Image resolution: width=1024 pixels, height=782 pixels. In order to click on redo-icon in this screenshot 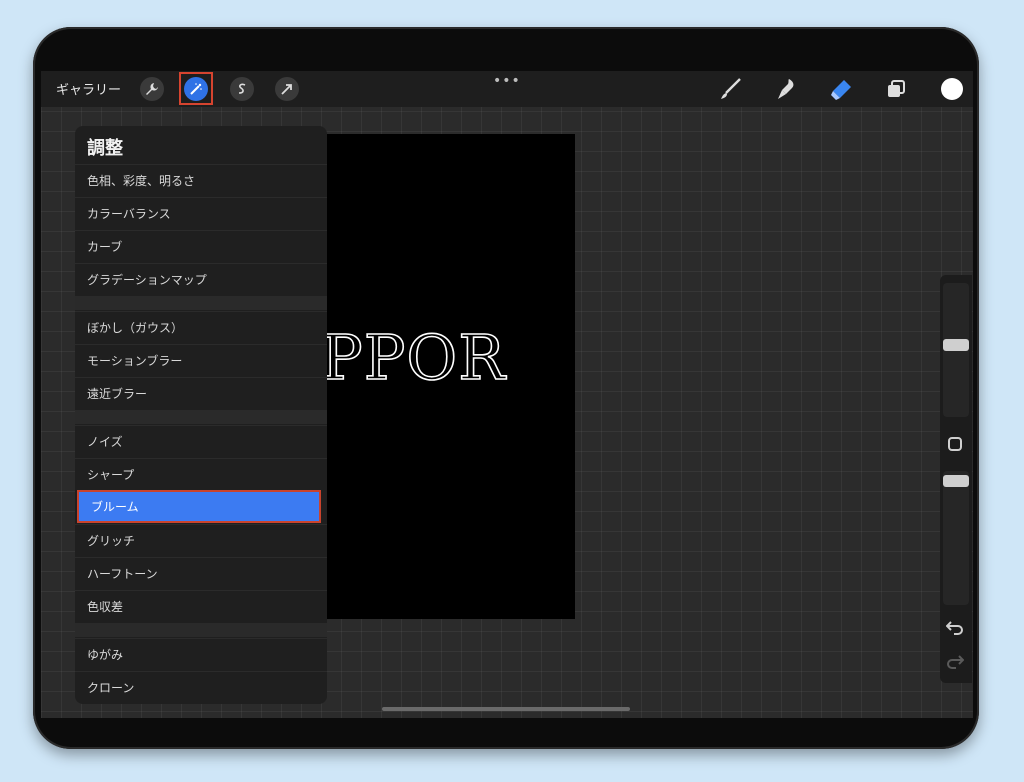, I will do `click(955, 663)`.